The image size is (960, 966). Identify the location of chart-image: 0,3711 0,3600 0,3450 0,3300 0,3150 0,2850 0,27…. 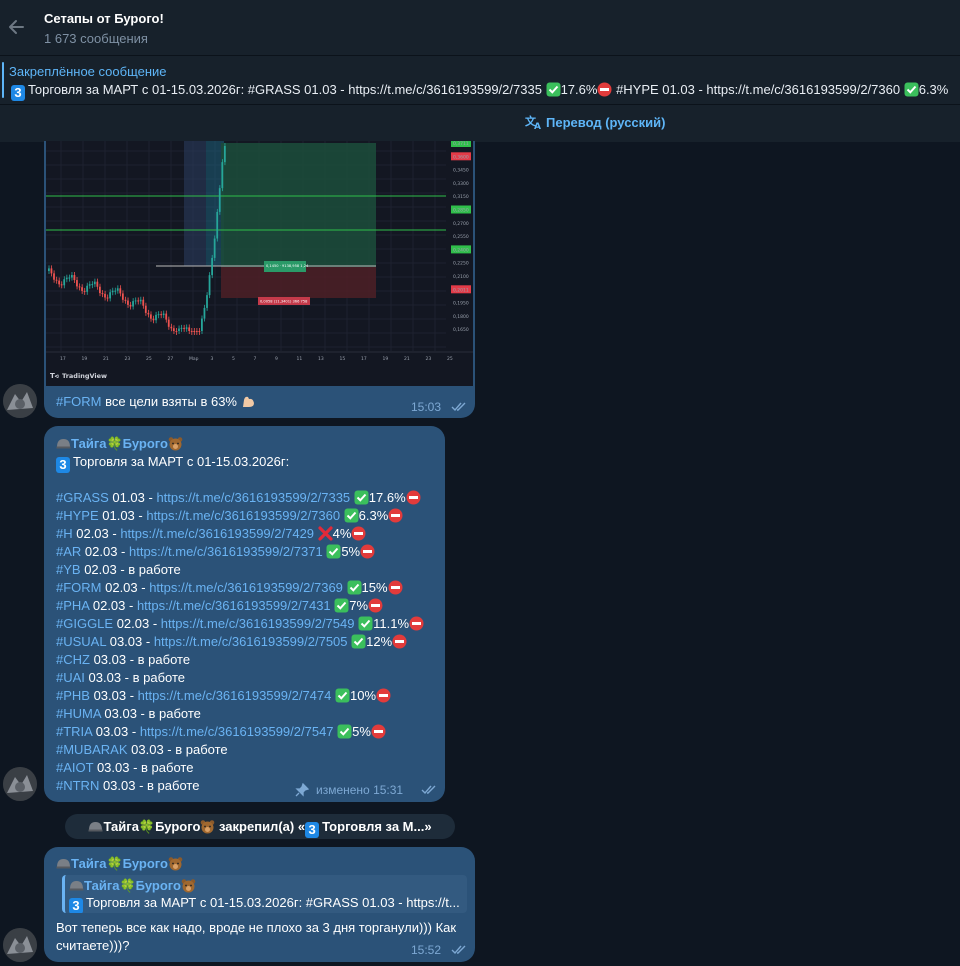
(259, 263).